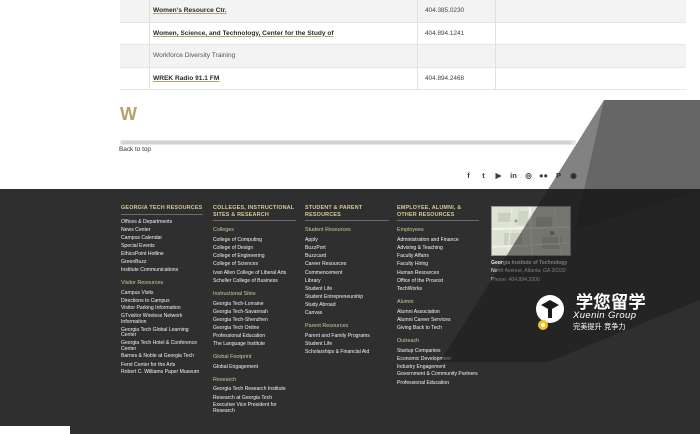 The height and width of the screenshot is (434, 700). Describe the element at coordinates (254, 264) in the screenshot. I see `footer-link: College of Sciences` at that location.